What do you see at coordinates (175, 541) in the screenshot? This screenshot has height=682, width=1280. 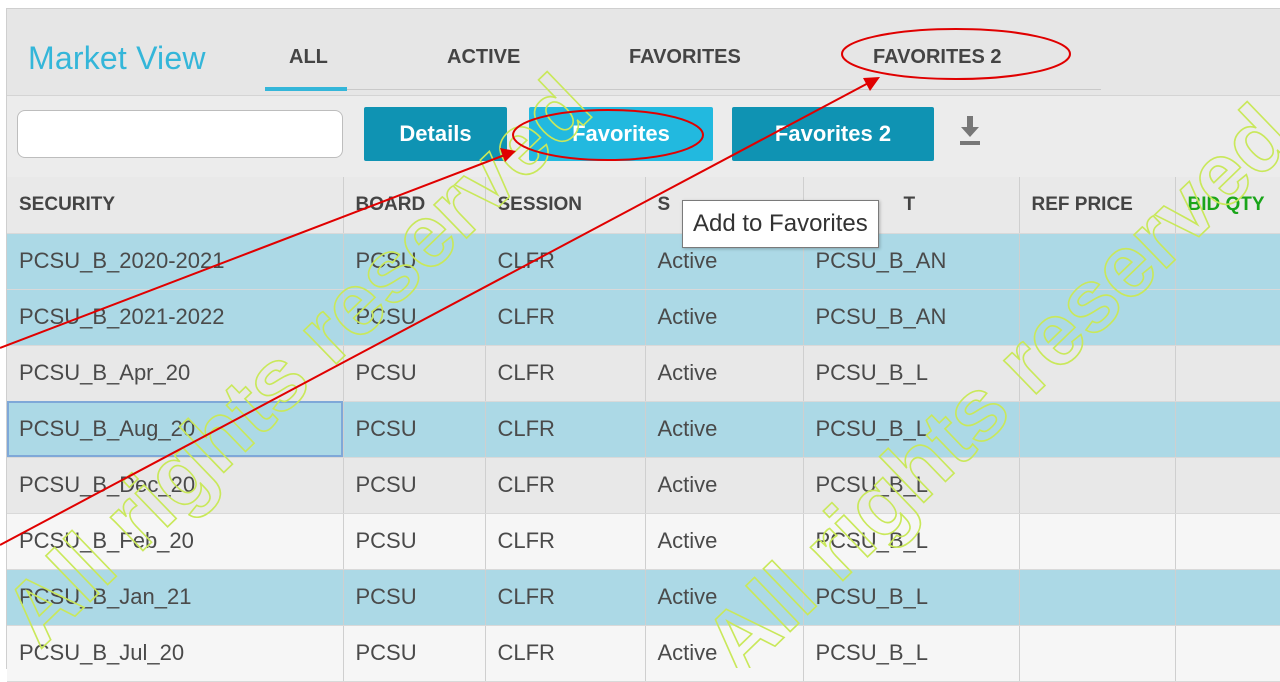 I see `cell-security: PCSU_B_Feb_20` at bounding box center [175, 541].